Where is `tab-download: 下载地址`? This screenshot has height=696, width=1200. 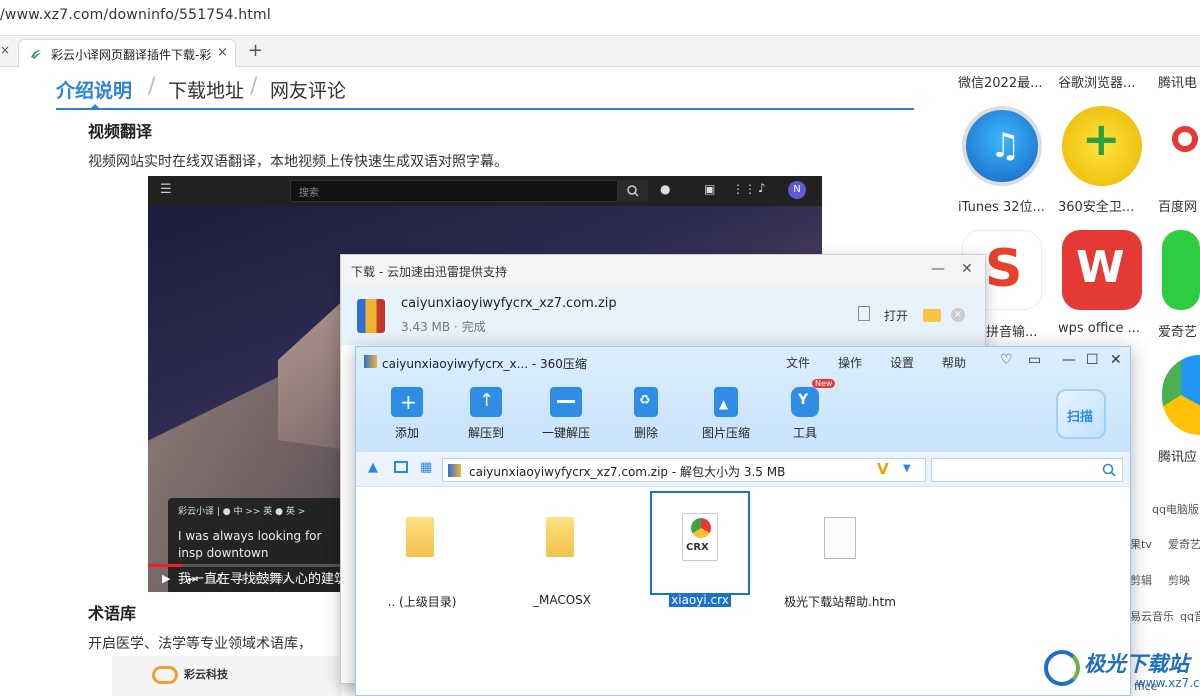
tab-download: 下载地址 is located at coordinates (206, 89).